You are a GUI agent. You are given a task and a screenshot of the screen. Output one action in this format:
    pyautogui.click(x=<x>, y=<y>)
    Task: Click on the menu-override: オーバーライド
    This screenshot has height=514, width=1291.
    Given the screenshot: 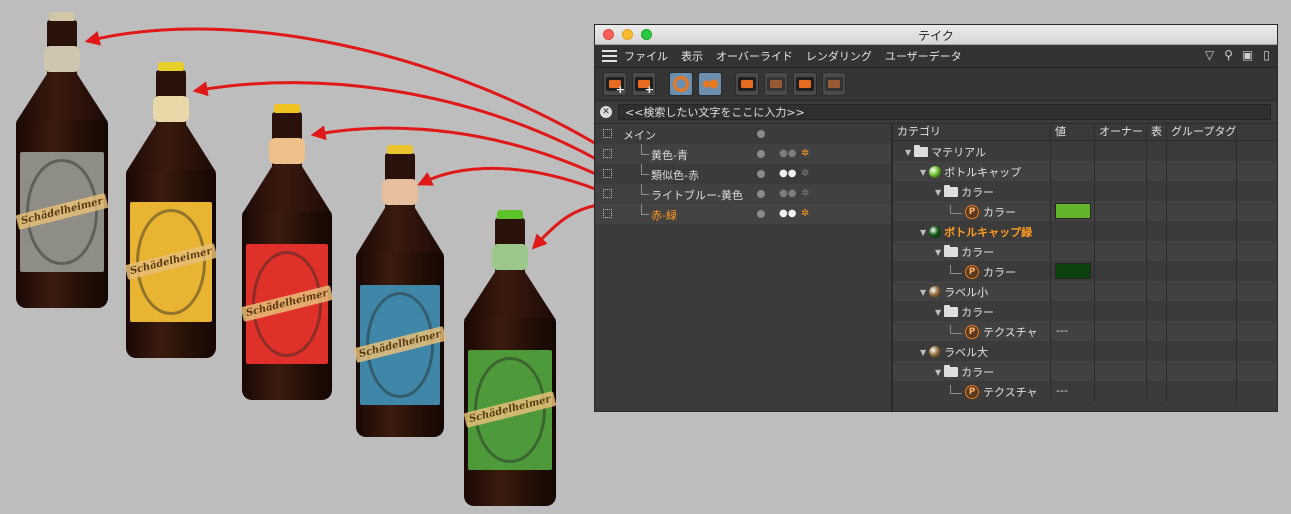 What is the action you would take?
    pyautogui.click(x=754, y=56)
    